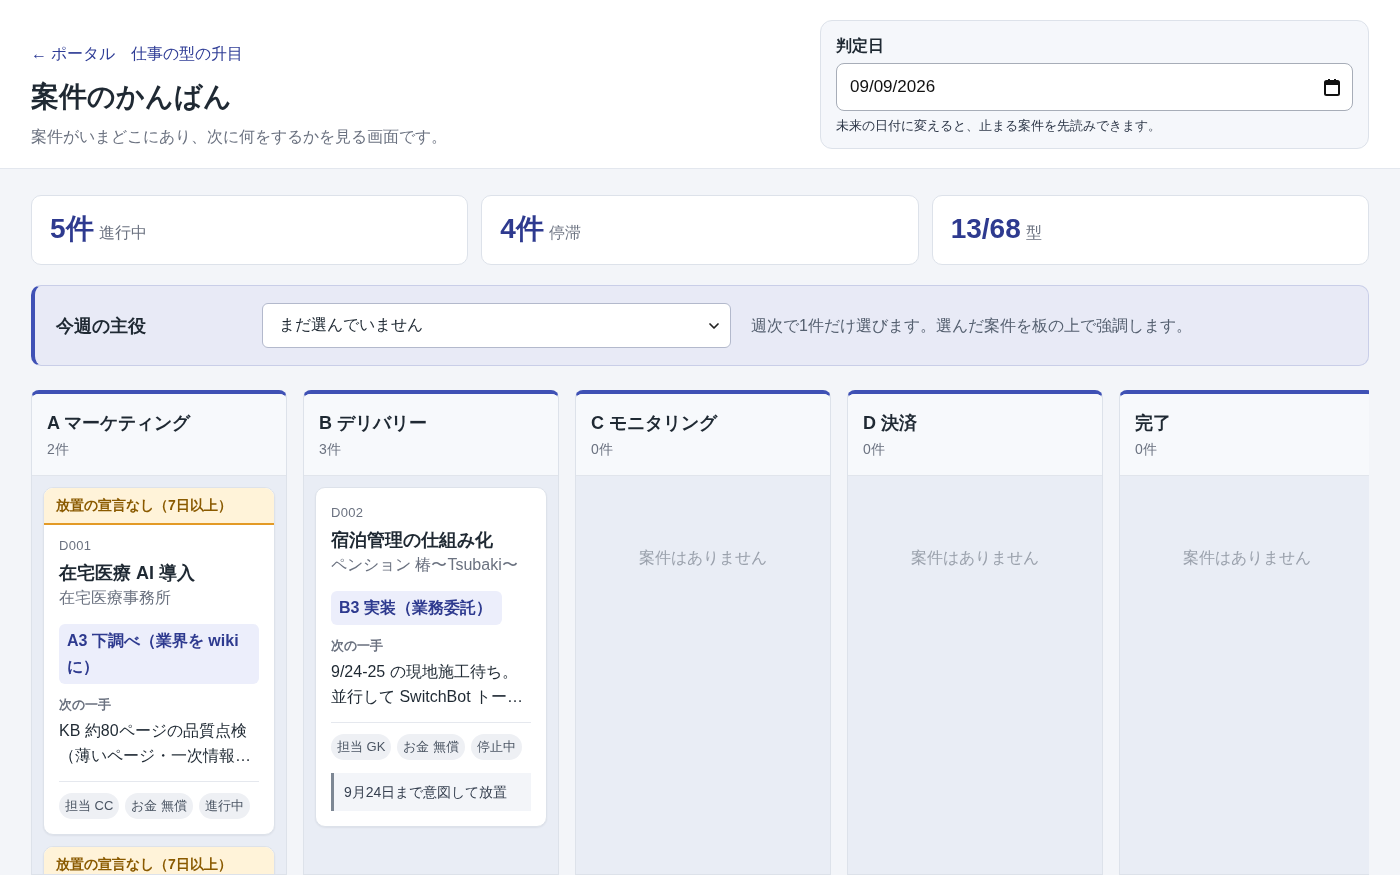  What do you see at coordinates (497, 747) in the screenshot?
I see `tag-chip: 停止中` at bounding box center [497, 747].